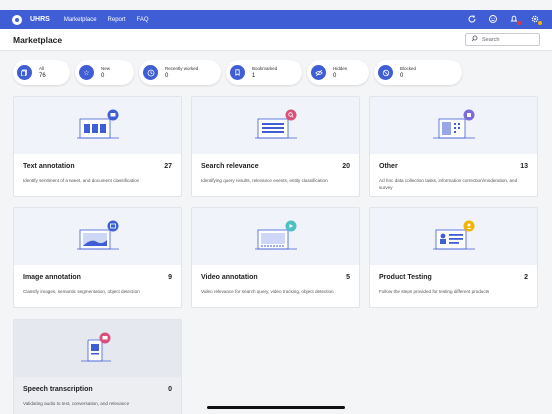 This screenshot has width=552, height=414. I want to click on filter-bookmarked: Bookmarked 1, so click(264, 72).